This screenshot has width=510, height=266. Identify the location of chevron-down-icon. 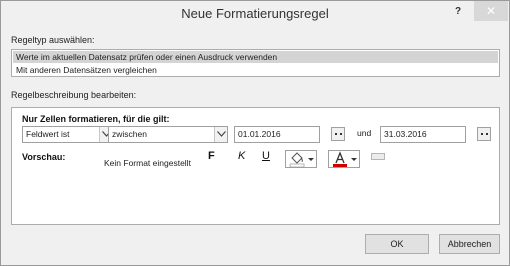
(220, 134).